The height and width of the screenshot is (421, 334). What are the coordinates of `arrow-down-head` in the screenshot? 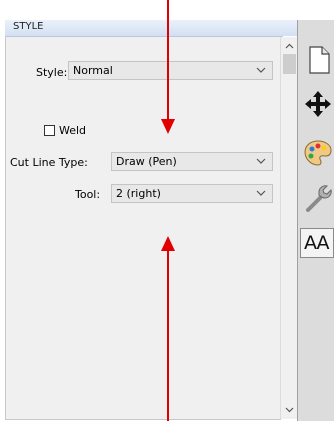 It's located at (168, 126).